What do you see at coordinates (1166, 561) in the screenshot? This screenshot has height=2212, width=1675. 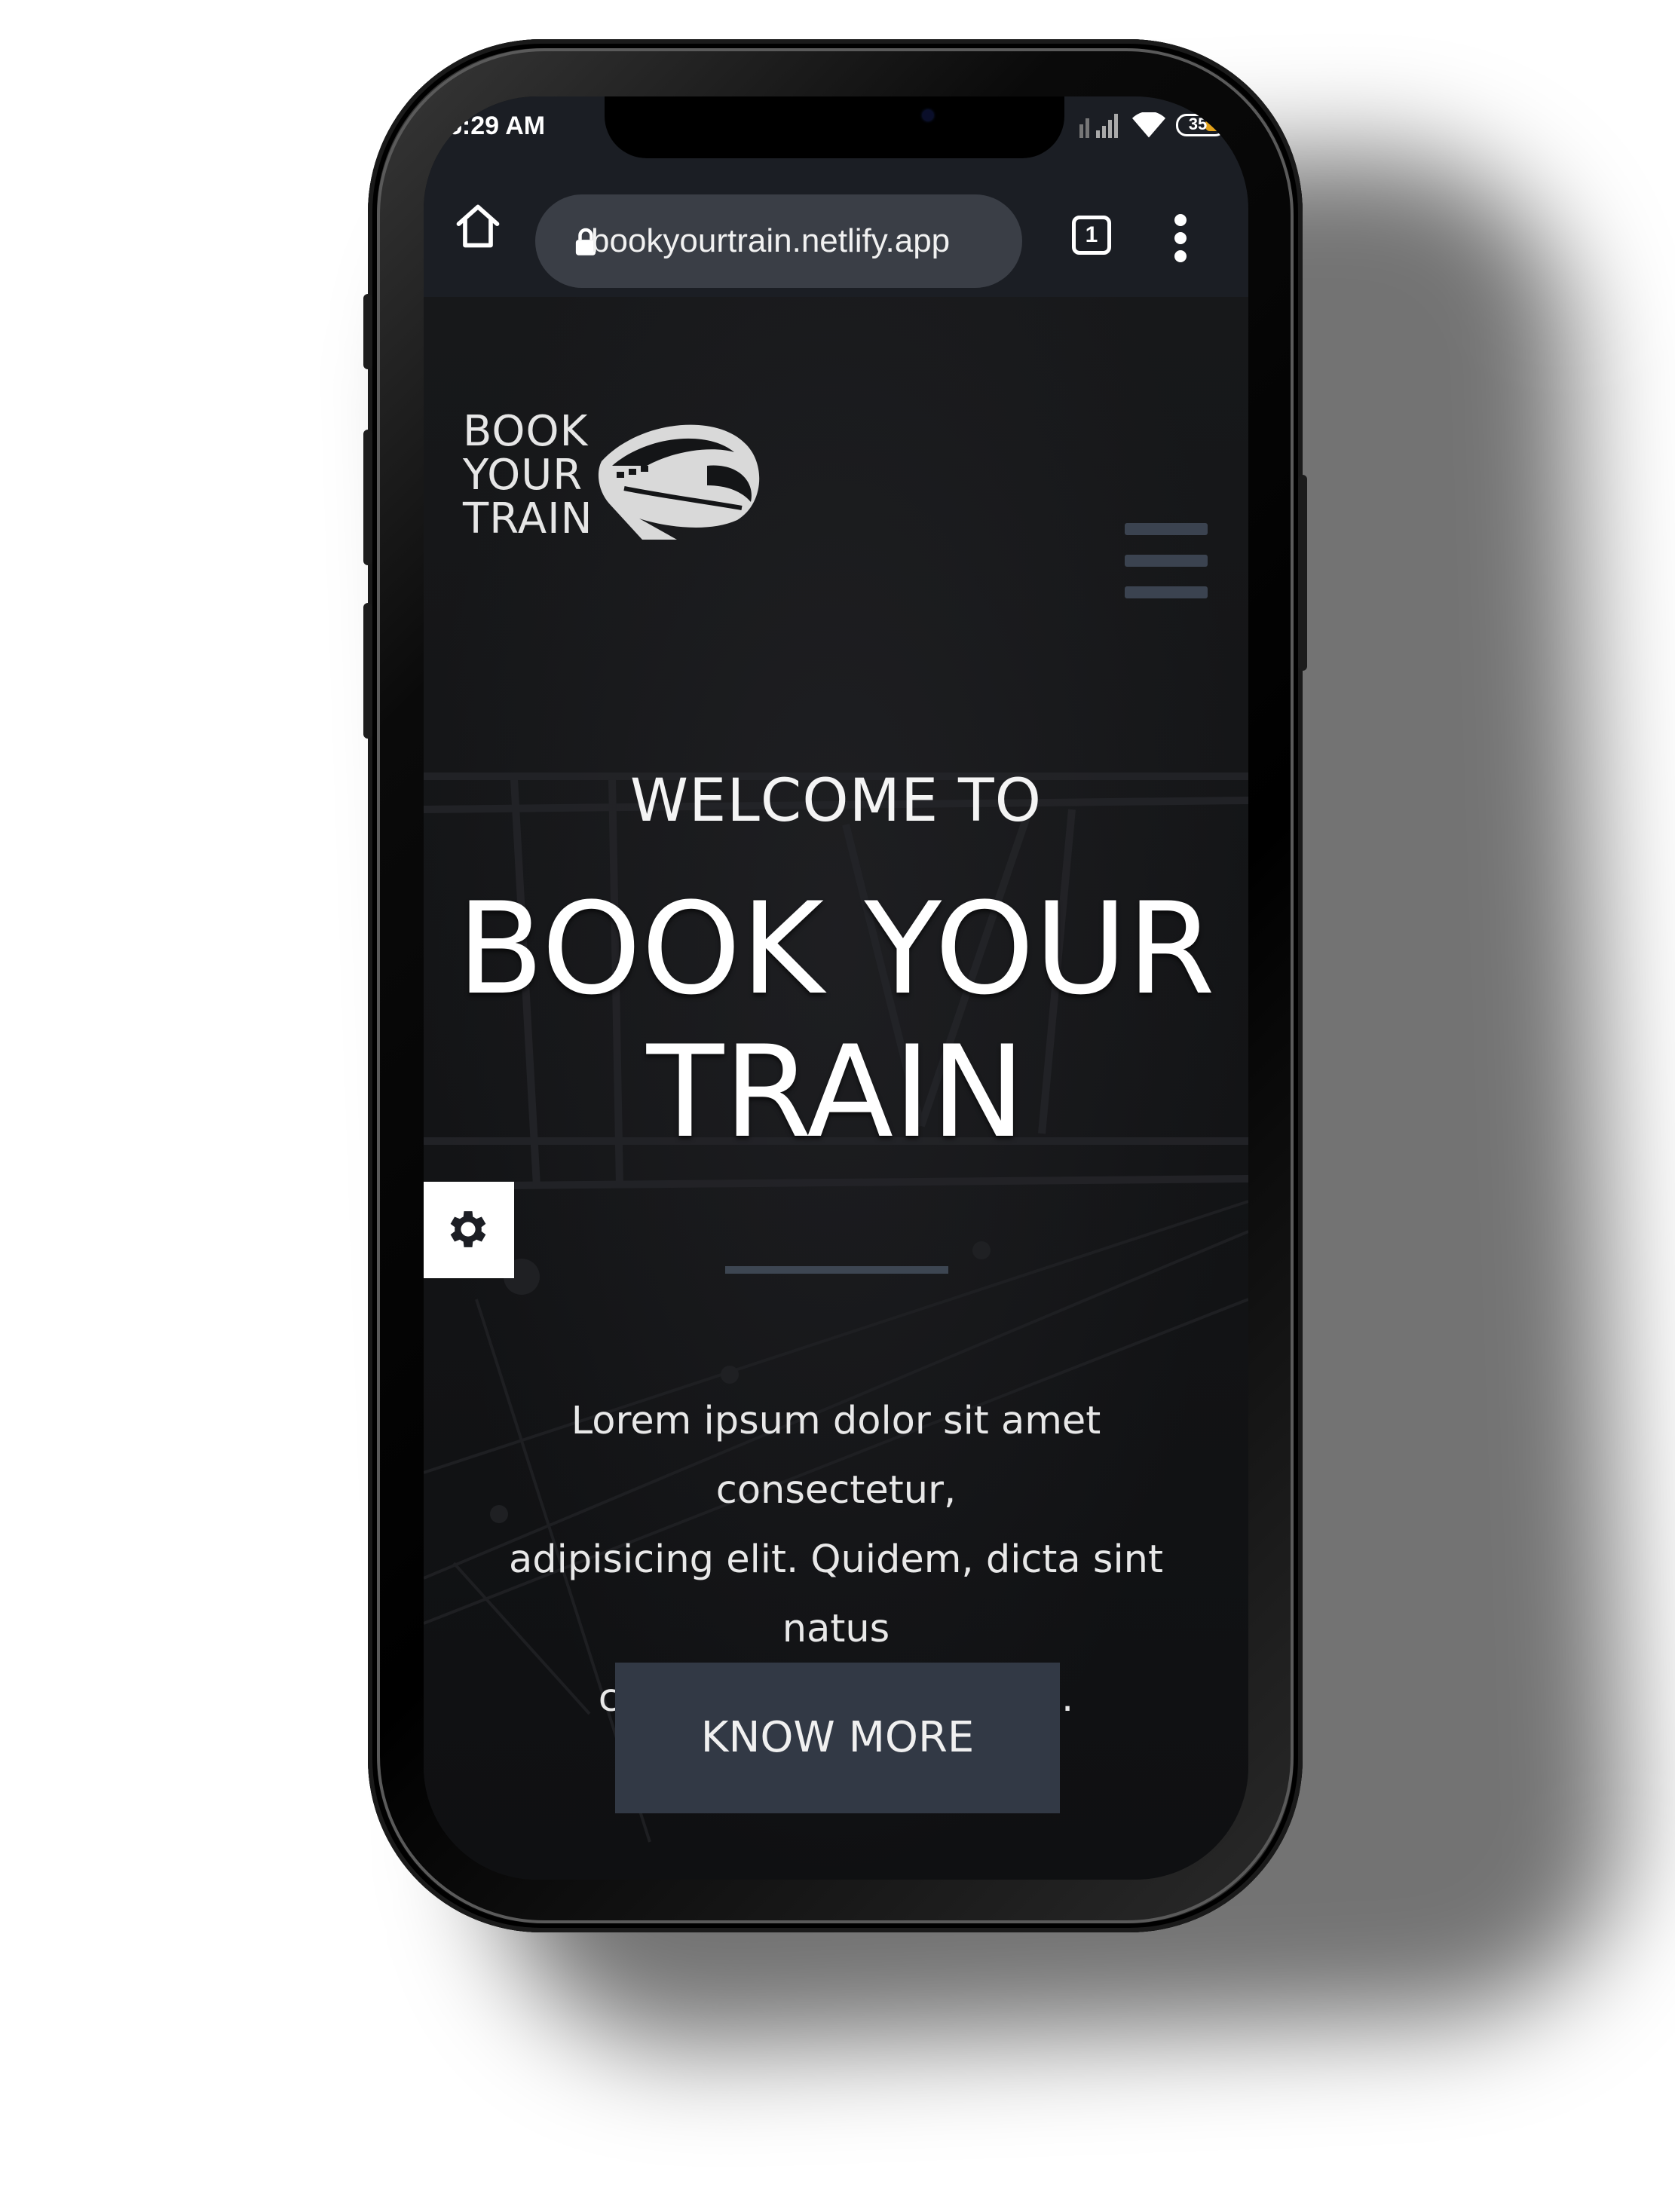 I see `hamburger-icon` at bounding box center [1166, 561].